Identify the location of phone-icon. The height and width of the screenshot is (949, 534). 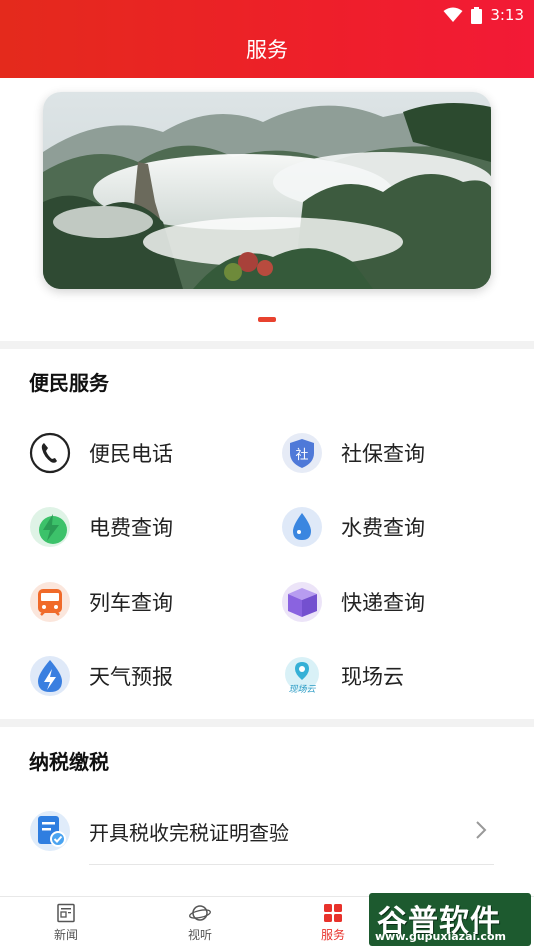
(50, 453).